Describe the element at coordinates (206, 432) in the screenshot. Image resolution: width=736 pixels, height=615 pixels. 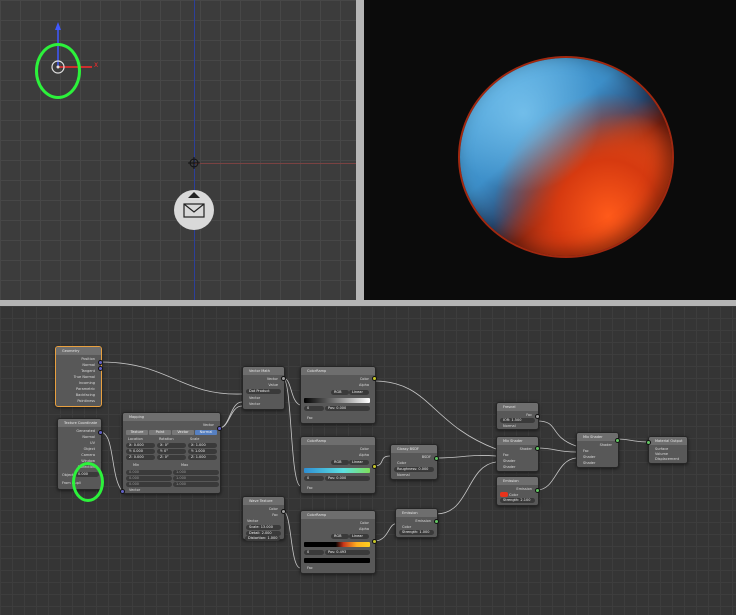
I see `mapping-tab-normal: Normal` at that location.